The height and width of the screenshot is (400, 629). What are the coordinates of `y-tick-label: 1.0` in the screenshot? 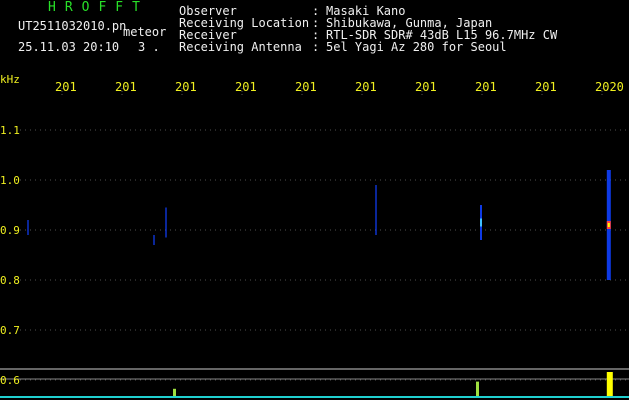 It's located at (10, 180).